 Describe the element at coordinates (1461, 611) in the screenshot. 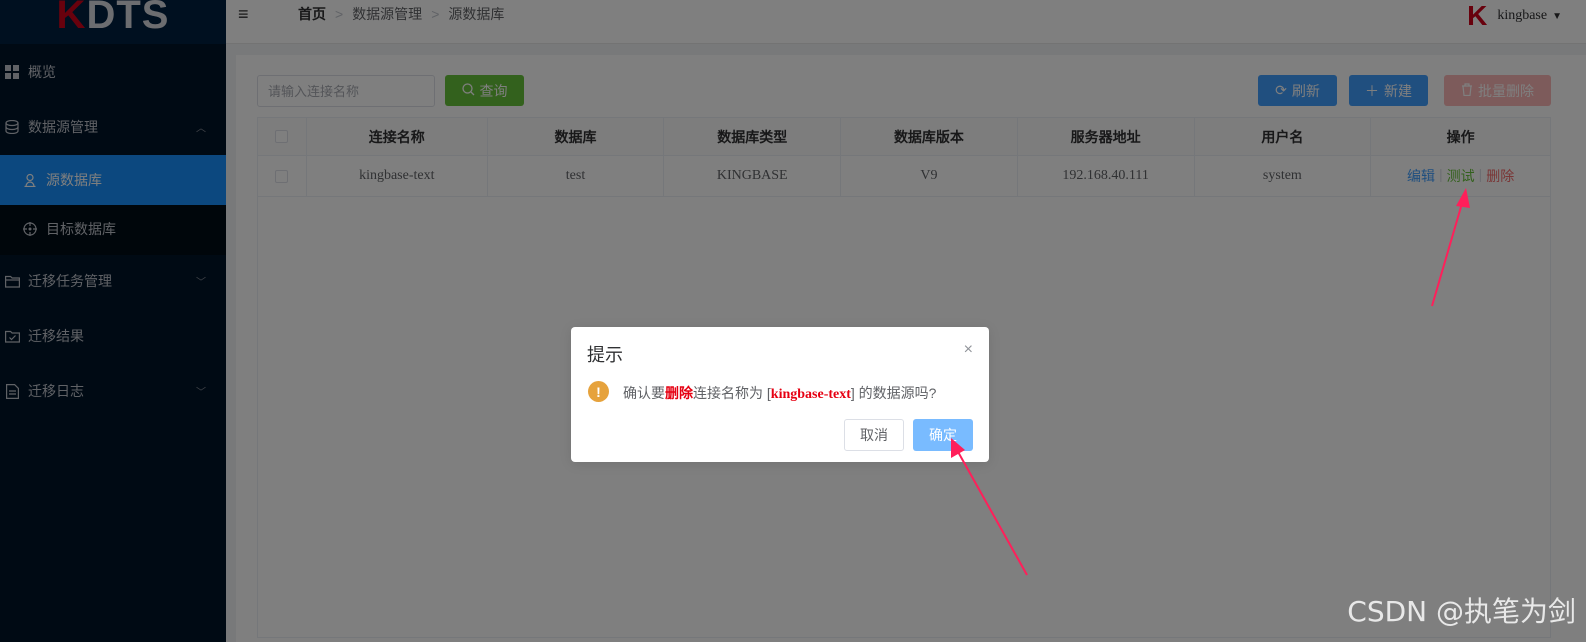

I see `watermark: CSDN @执笔为剑` at that location.